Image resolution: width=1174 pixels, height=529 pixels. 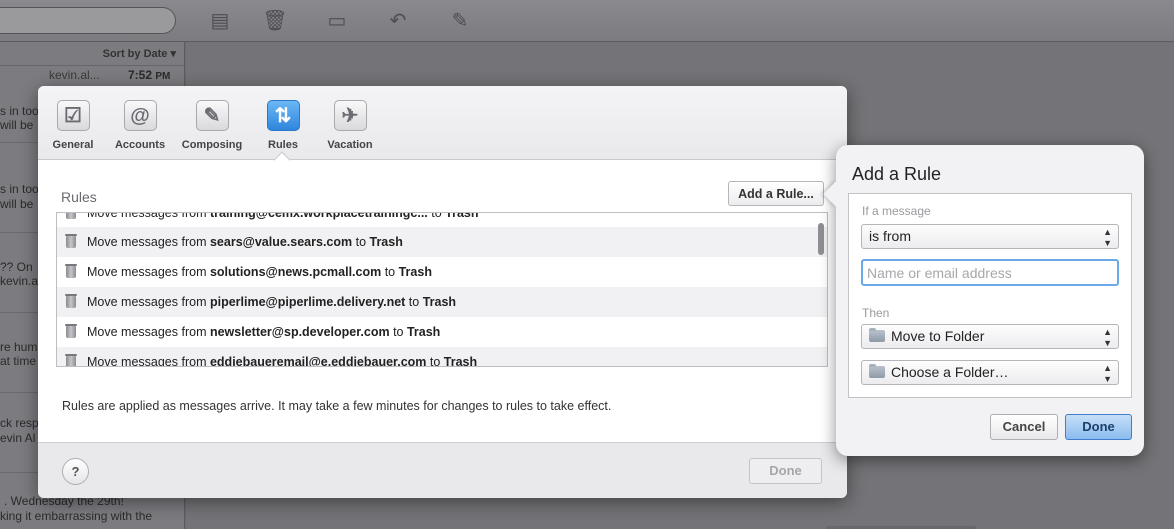 I want to click on rules-list-scrollbar, so click(x=821, y=239).